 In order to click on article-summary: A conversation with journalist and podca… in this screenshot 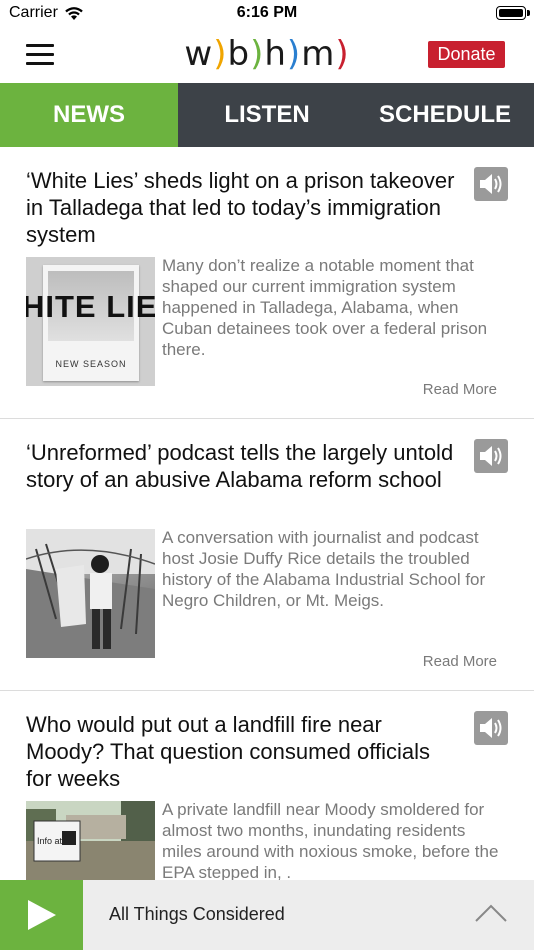, I will do `click(324, 569)`.